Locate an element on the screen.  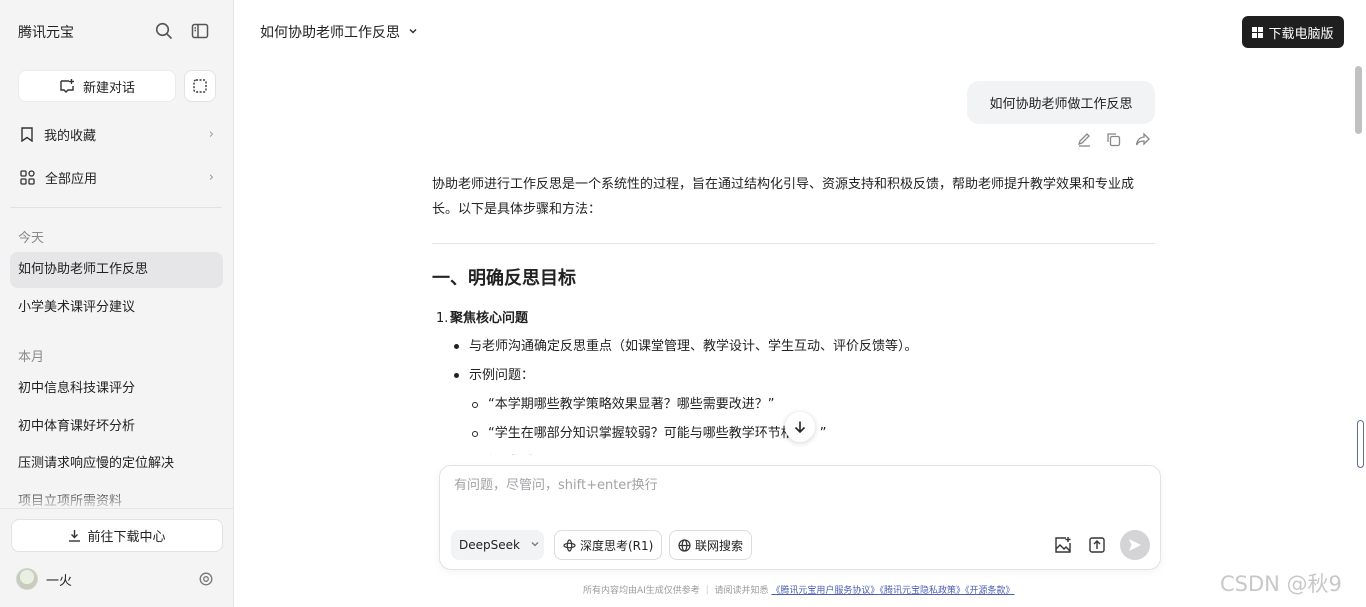
download-desktop-label: 下载电脑版 is located at coordinates (1301, 34).